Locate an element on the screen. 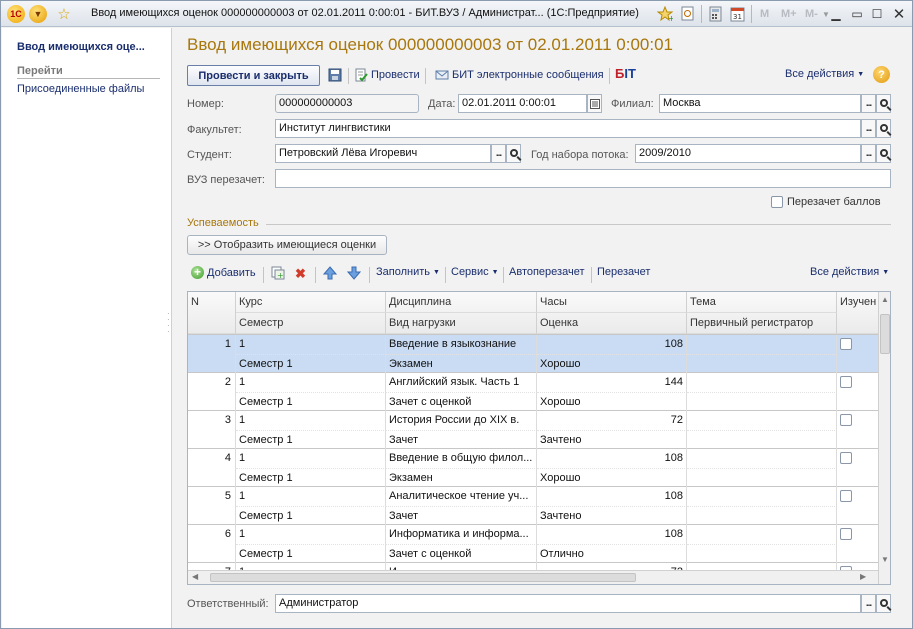 Image resolution: width=913 pixels, height=629 pixels. header-n: N is located at coordinates (212, 313).